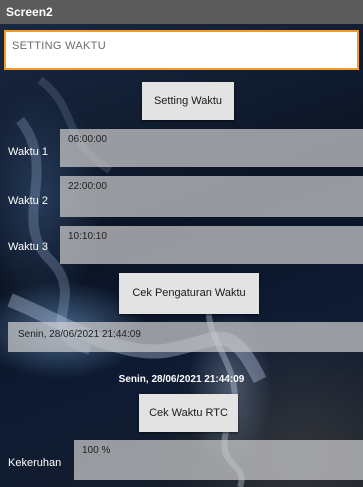  What do you see at coordinates (185, 337) in the screenshot?
I see `datetime-field: Senin, 28/06/2021 21:44:09` at bounding box center [185, 337].